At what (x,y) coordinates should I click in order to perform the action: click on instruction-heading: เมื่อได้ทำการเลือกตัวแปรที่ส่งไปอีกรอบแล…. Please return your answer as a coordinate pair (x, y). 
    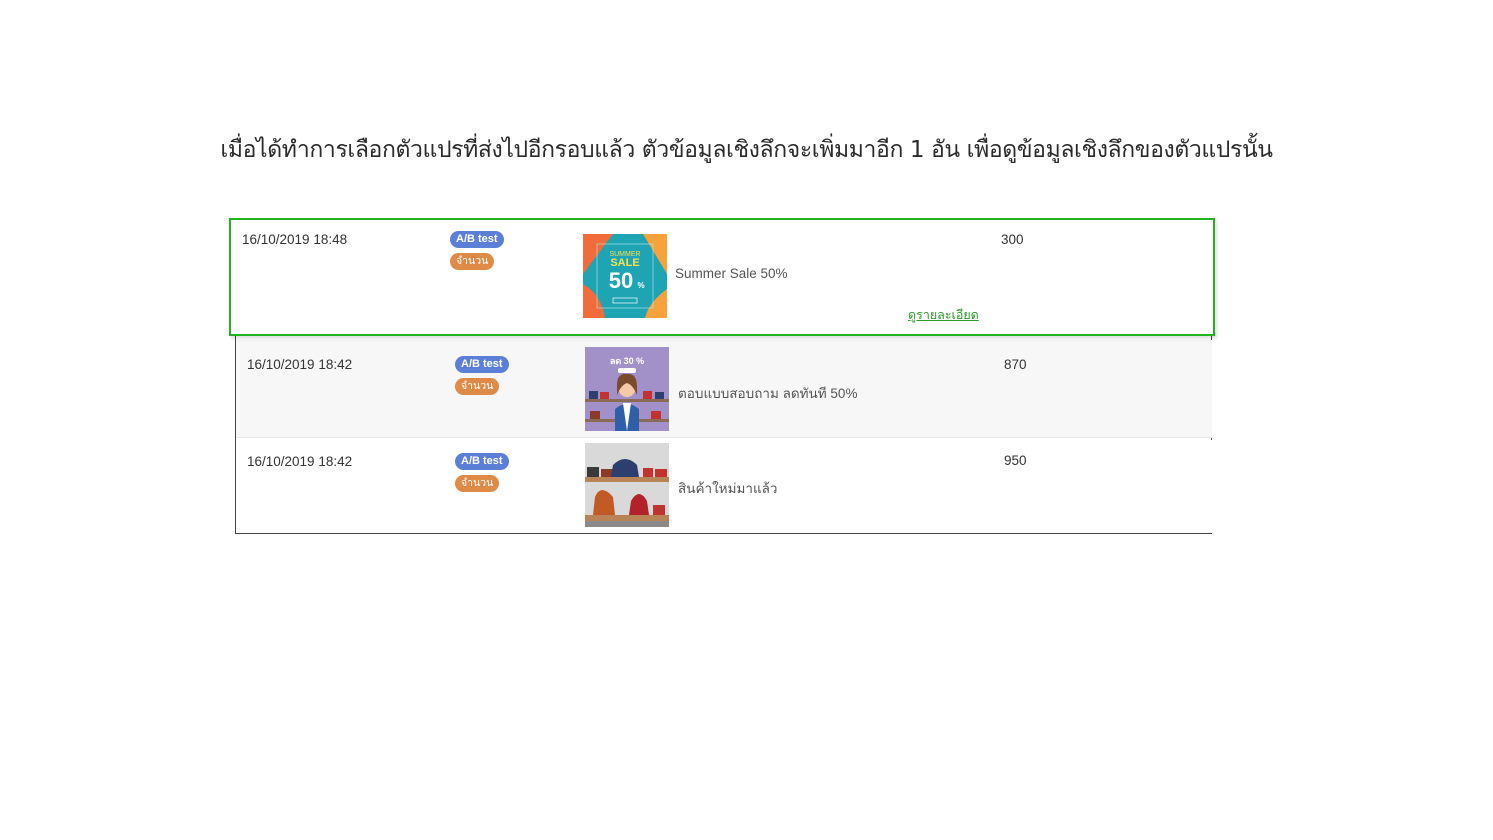
    Looking at the image, I should click on (746, 150).